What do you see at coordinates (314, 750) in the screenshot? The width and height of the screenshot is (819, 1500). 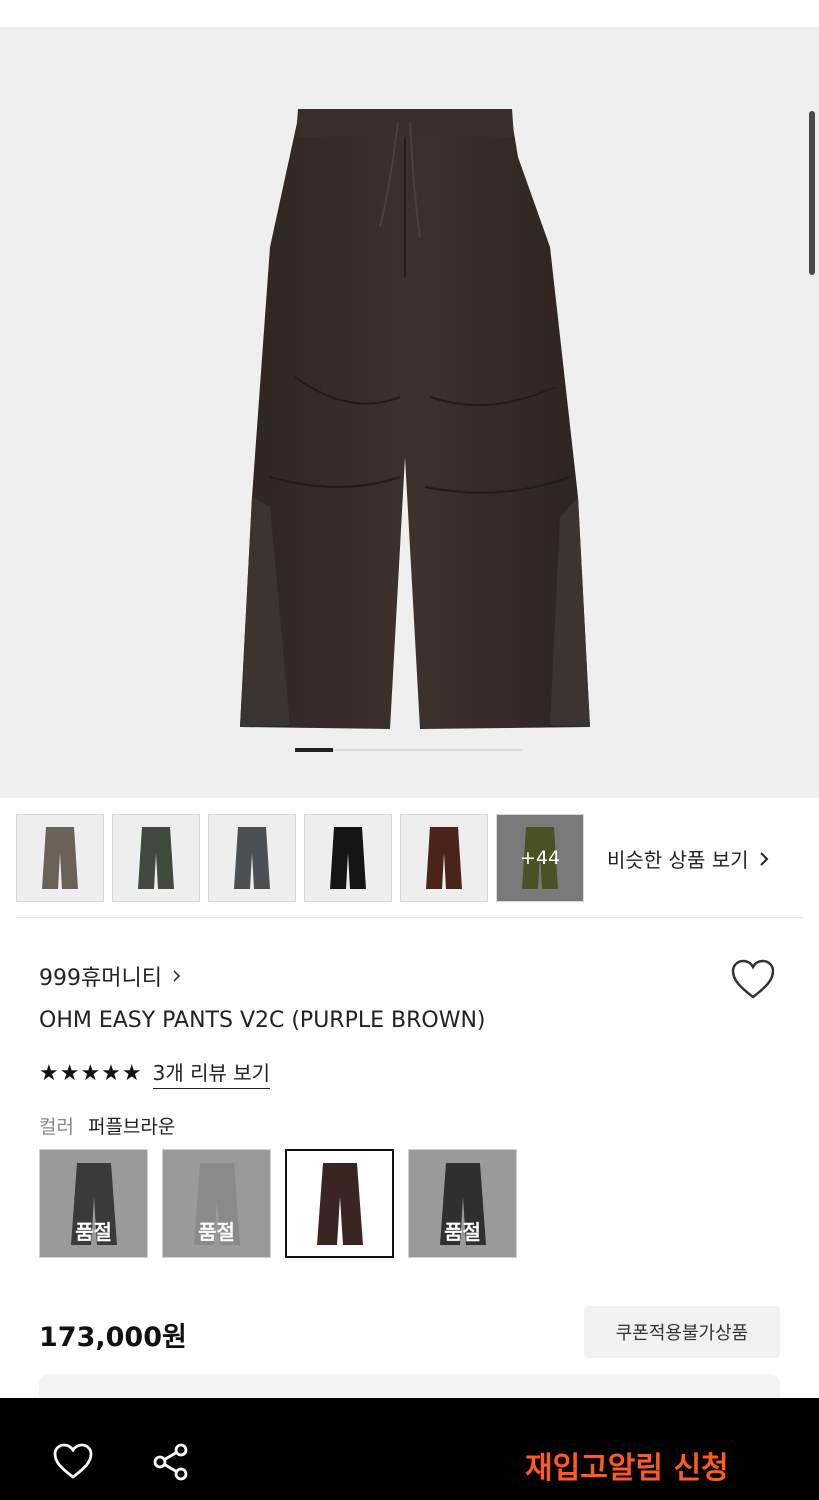 I see `slide-indicator-active` at bounding box center [314, 750].